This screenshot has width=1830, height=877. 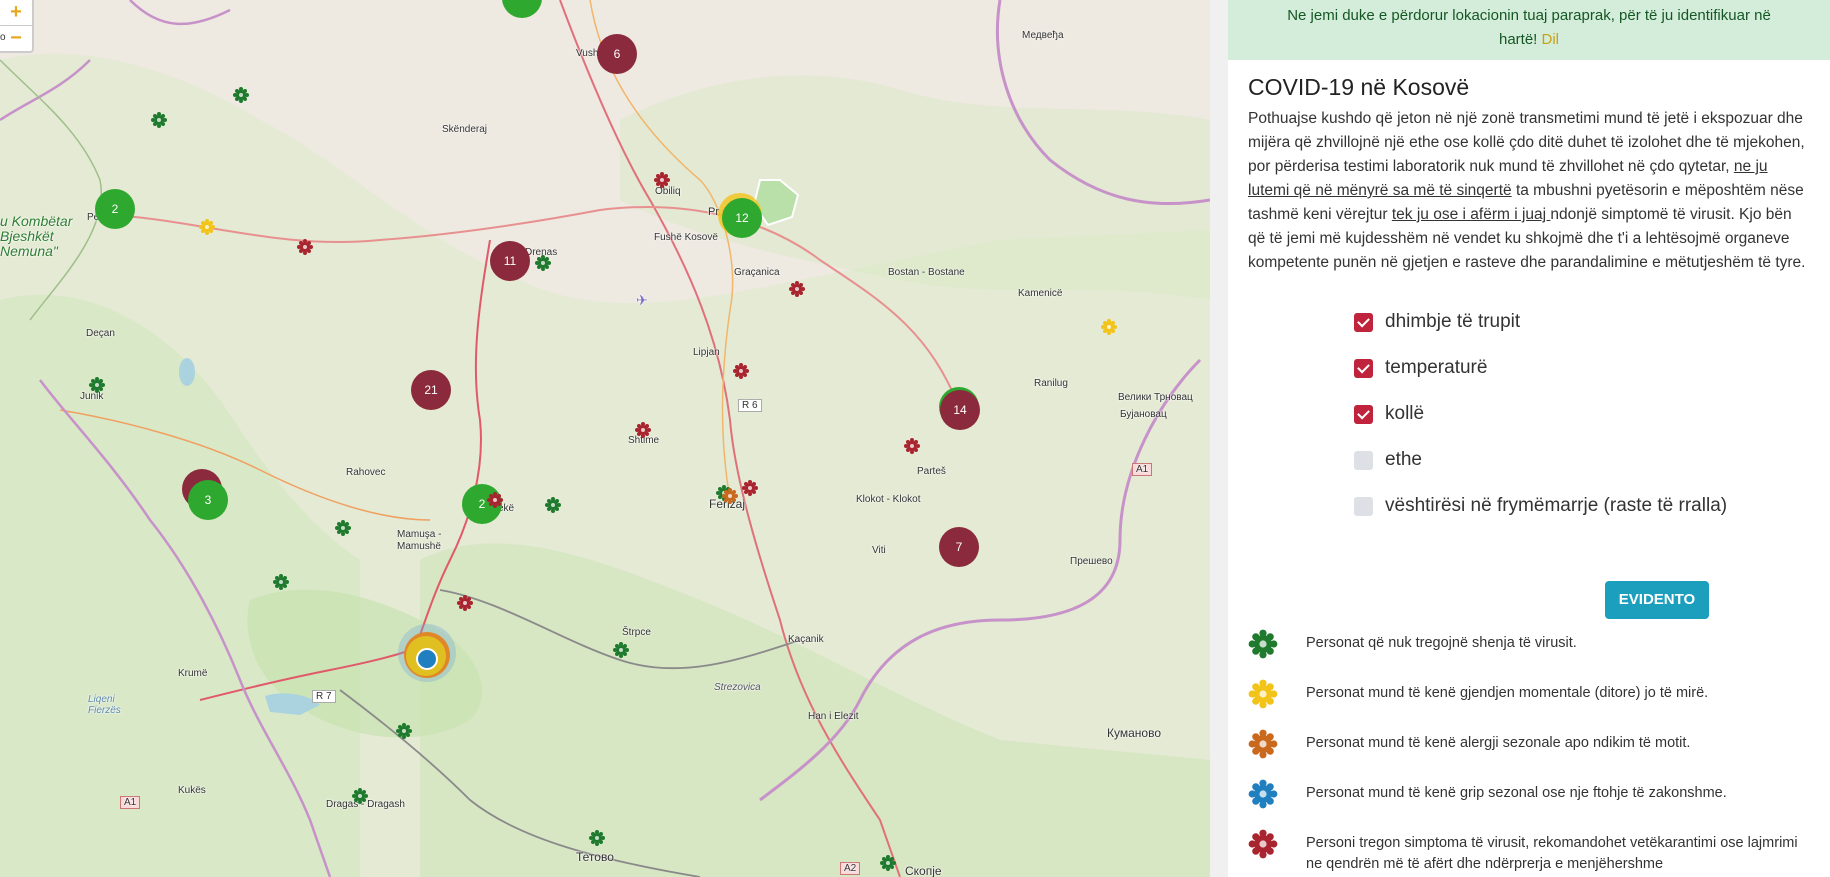 What do you see at coordinates (1155, 397) in the screenshot?
I see `place-label: Велики Трновац` at bounding box center [1155, 397].